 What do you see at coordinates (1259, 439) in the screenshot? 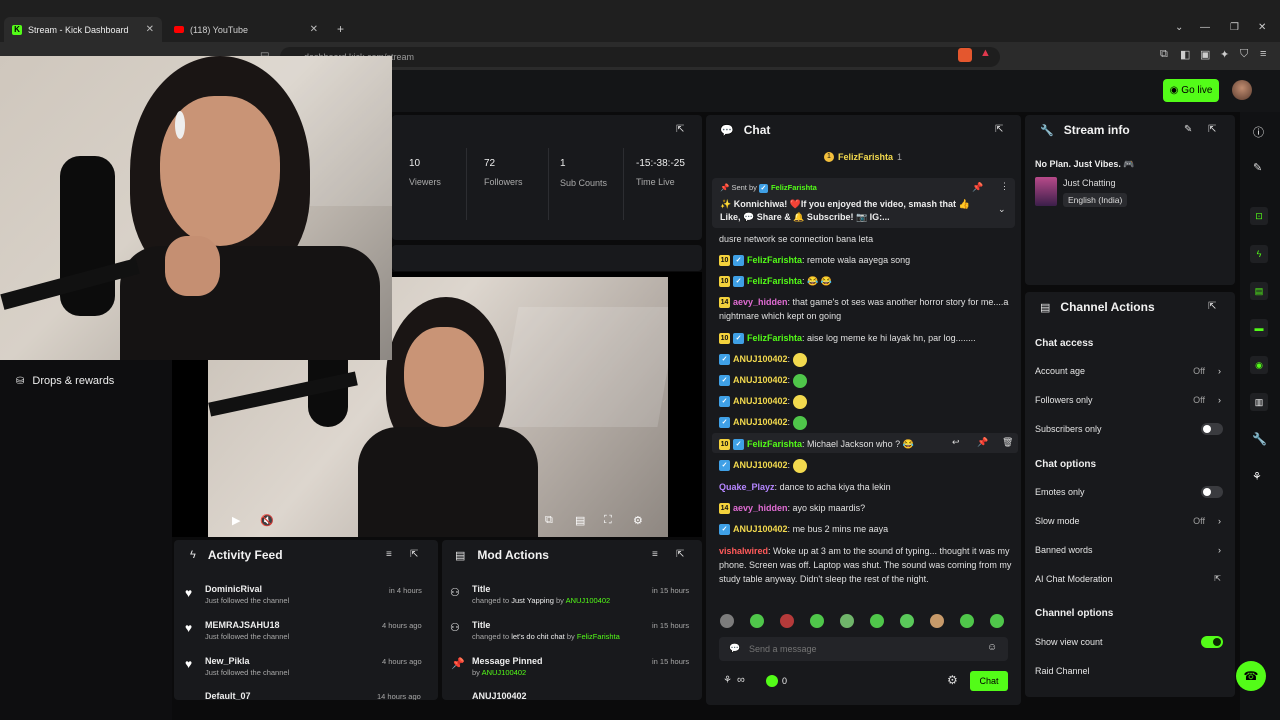
I see `wrench-icon: 🔧` at bounding box center [1259, 439].